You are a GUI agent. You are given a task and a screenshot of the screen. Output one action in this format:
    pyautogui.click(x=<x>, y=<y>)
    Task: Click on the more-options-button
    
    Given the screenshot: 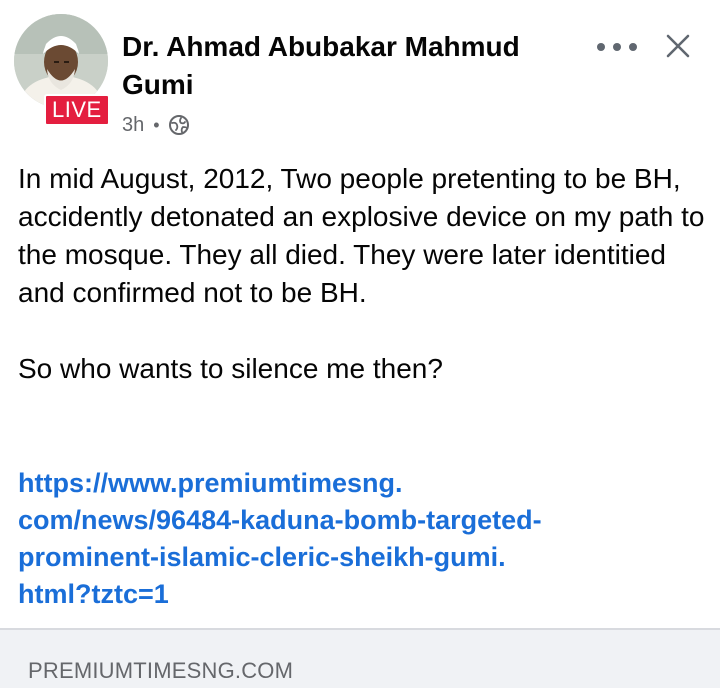 What is the action you would take?
    pyautogui.click(x=617, y=47)
    